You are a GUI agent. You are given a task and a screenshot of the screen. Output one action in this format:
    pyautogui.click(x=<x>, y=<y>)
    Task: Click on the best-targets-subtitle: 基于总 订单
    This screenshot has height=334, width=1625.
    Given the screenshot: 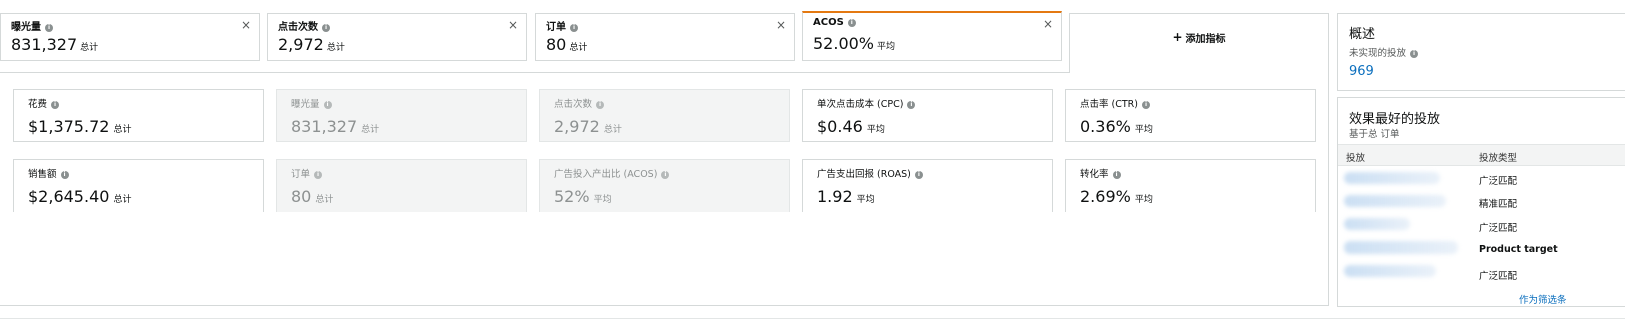 What is the action you would take?
    pyautogui.click(x=1374, y=134)
    